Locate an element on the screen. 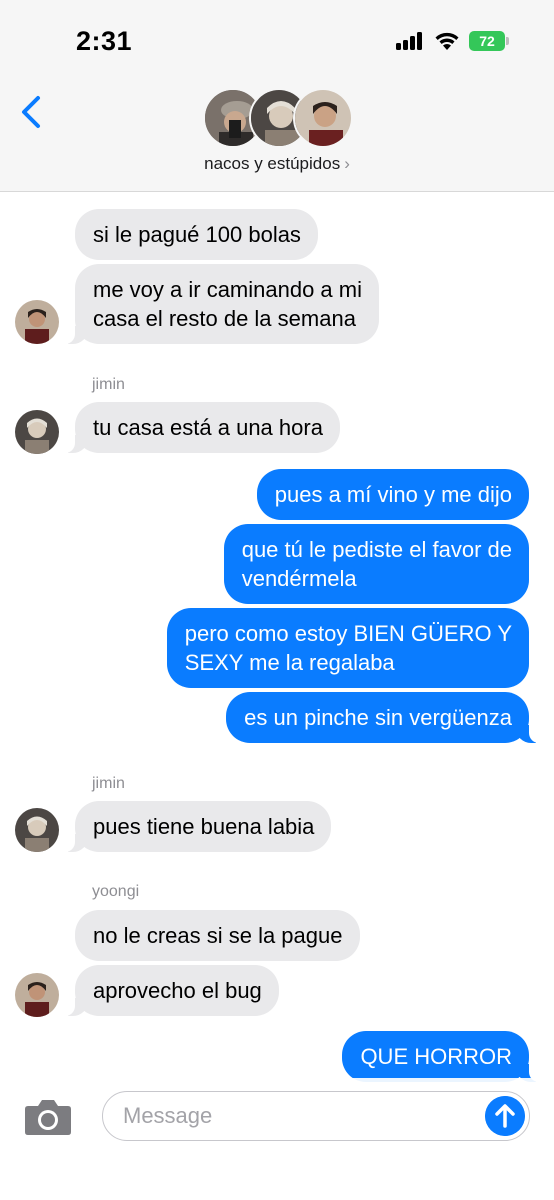  message-text: pues a mí vino y me dijo is located at coordinates (393, 494).